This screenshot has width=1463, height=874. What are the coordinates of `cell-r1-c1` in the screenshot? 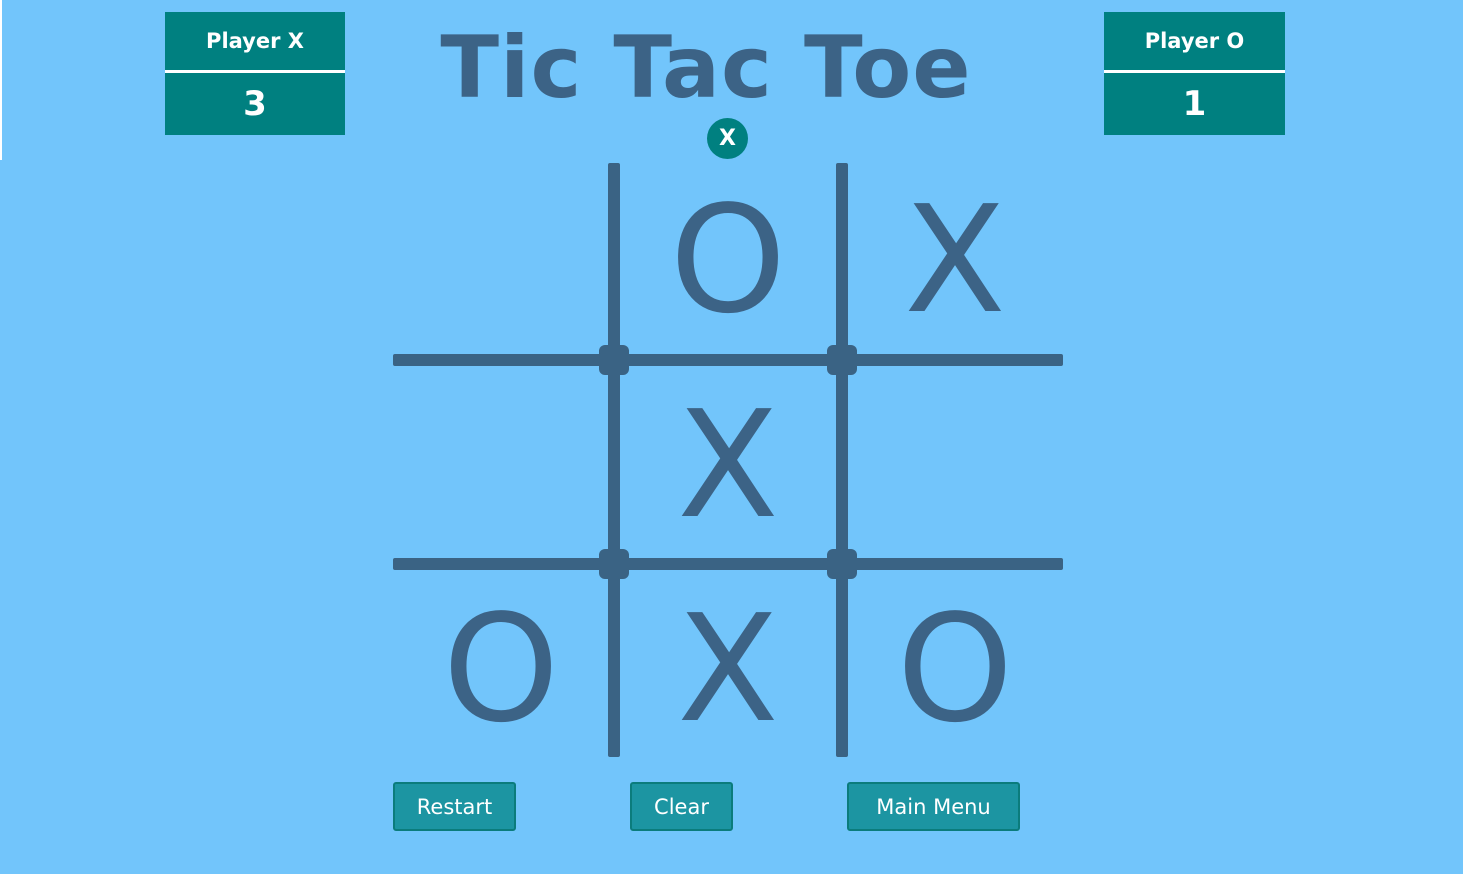 It's located at (501, 260).